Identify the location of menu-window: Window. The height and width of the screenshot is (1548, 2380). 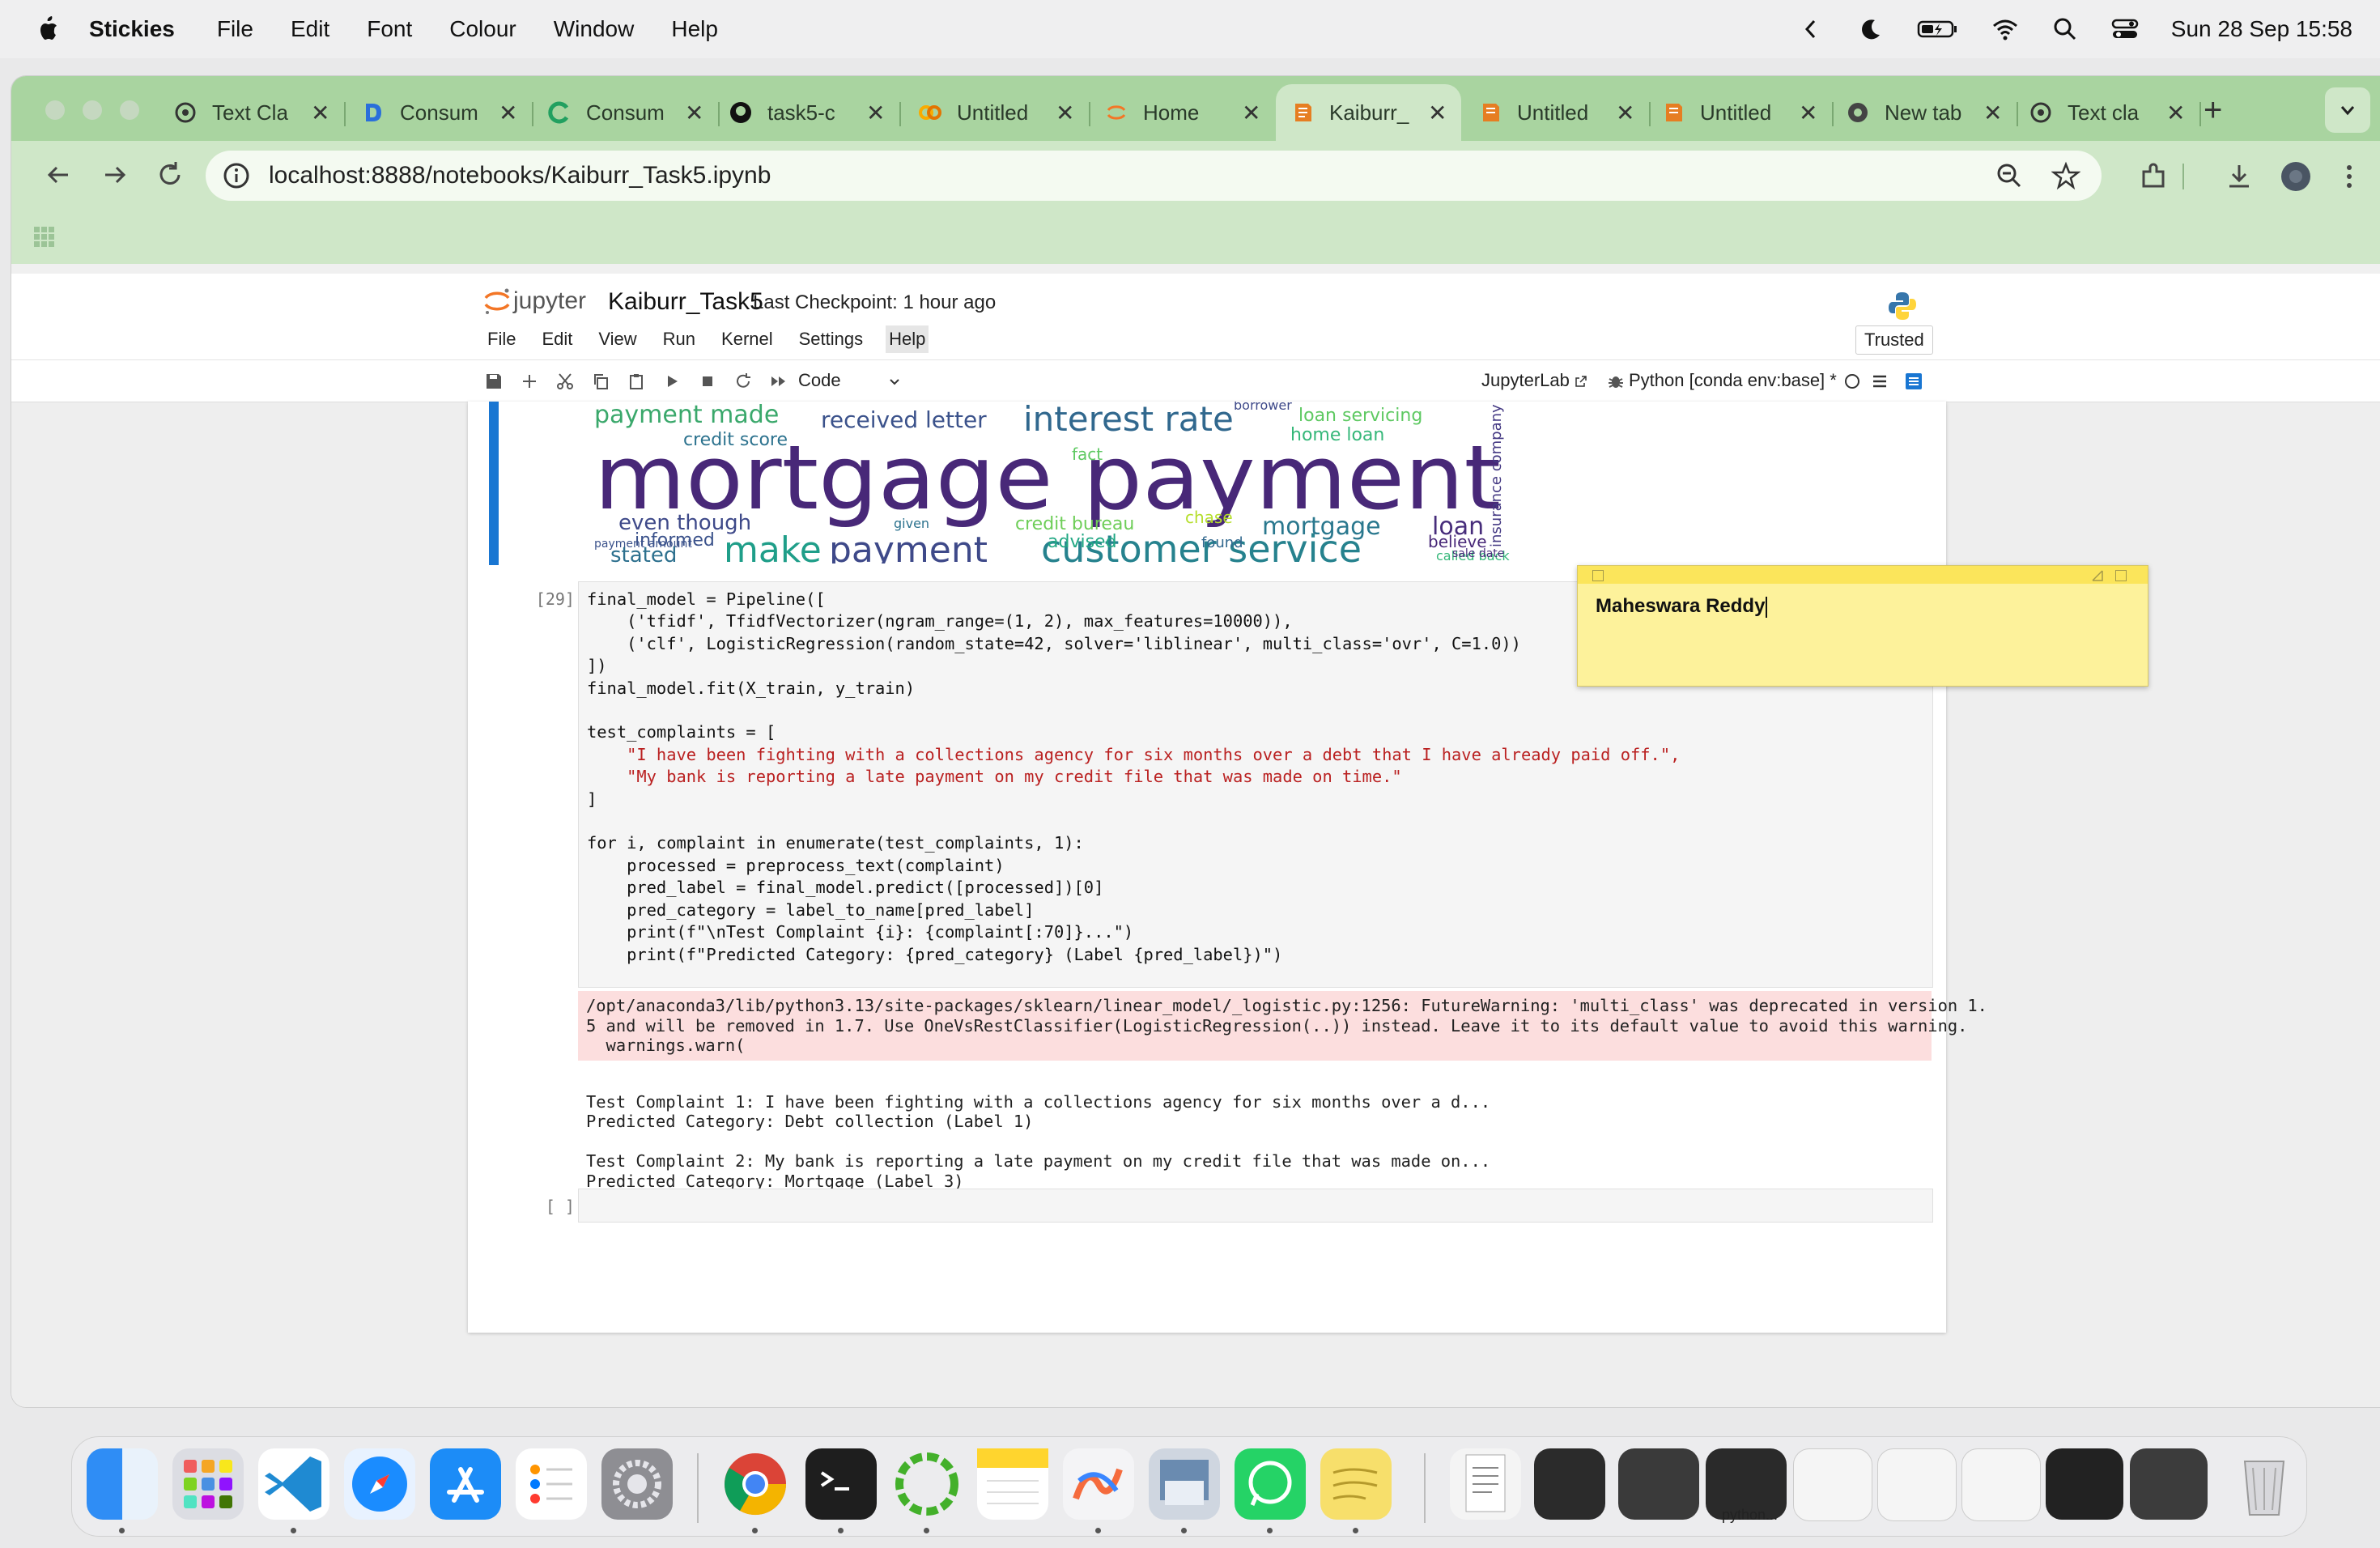
(594, 29).